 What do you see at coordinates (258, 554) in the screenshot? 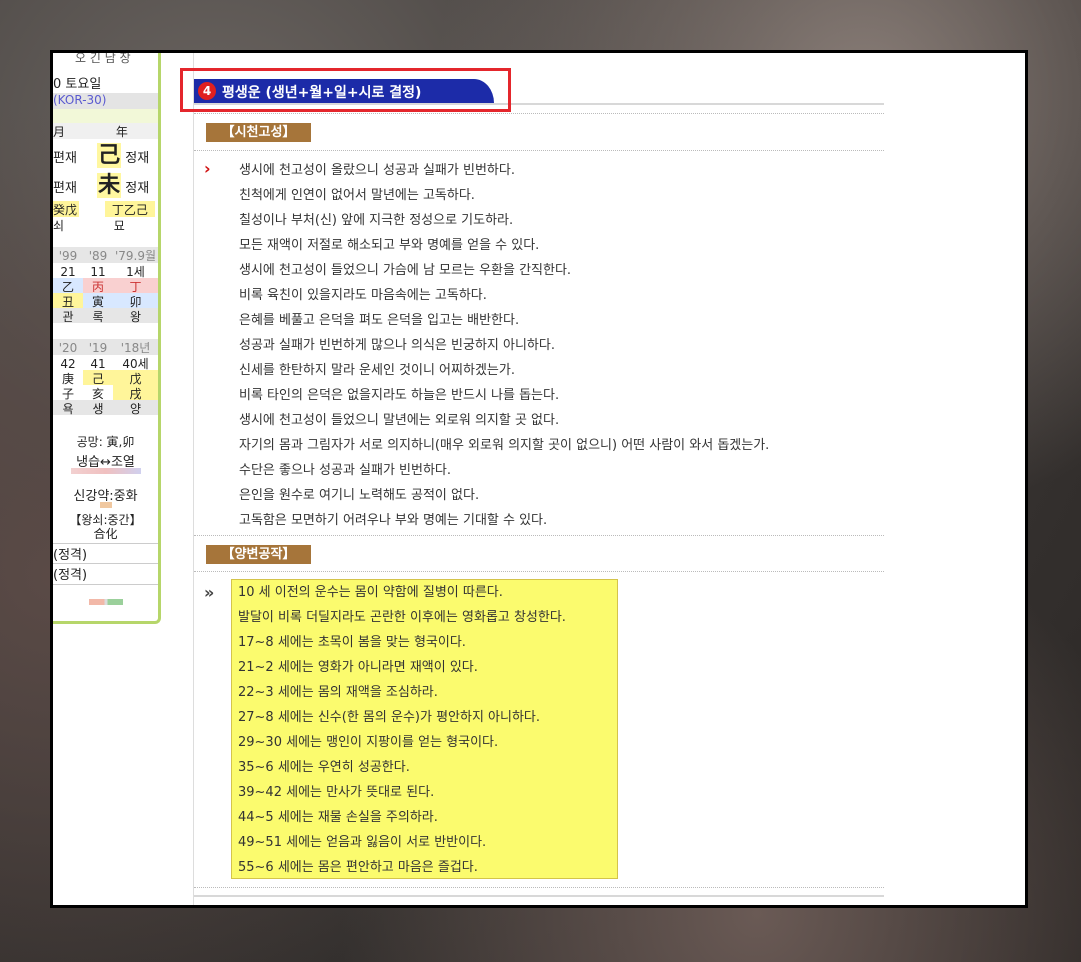
I see `yangbyeon-label: 【양변공작】` at bounding box center [258, 554].